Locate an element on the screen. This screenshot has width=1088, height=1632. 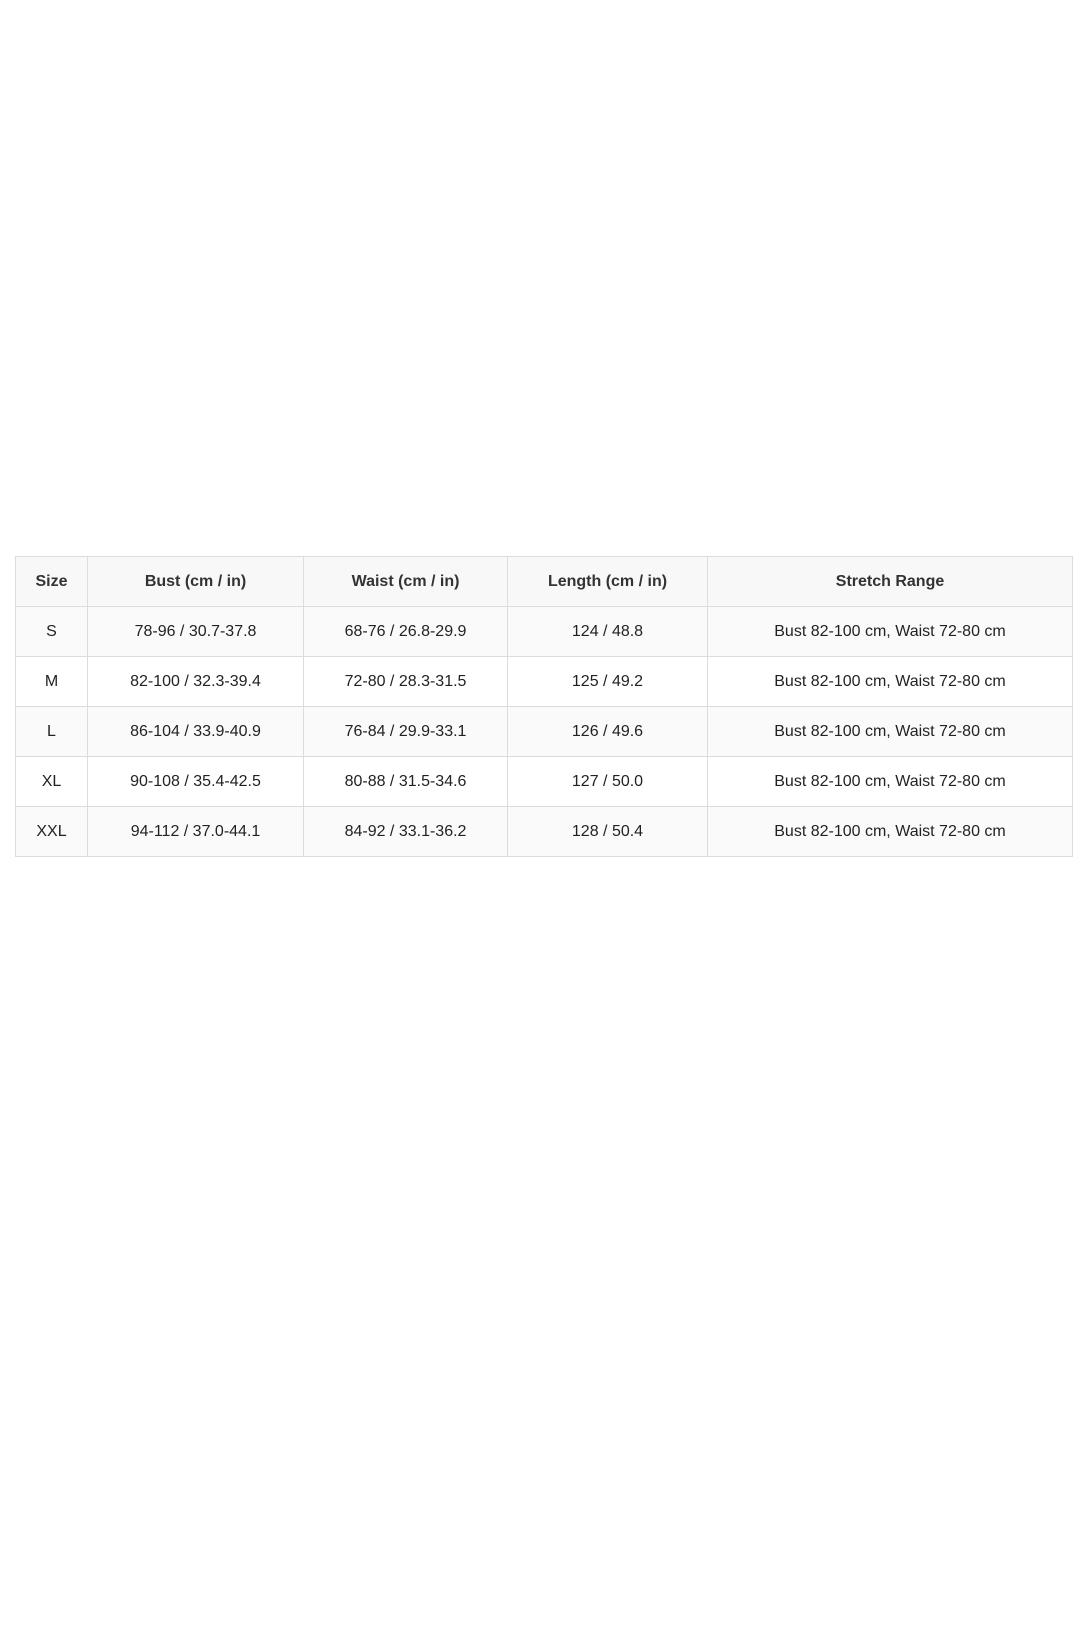
cell-length: 125 / 49.2 is located at coordinates (607, 681).